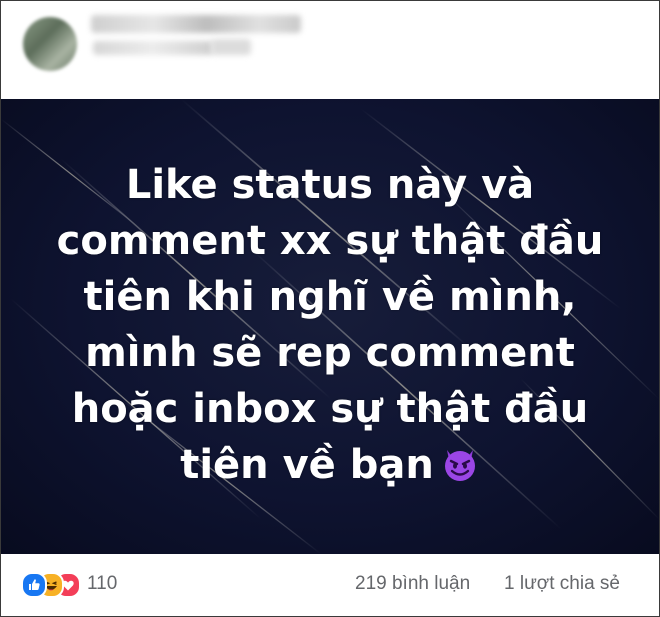 The width and height of the screenshot is (660, 617). I want to click on privacy-icon, so click(231, 47).